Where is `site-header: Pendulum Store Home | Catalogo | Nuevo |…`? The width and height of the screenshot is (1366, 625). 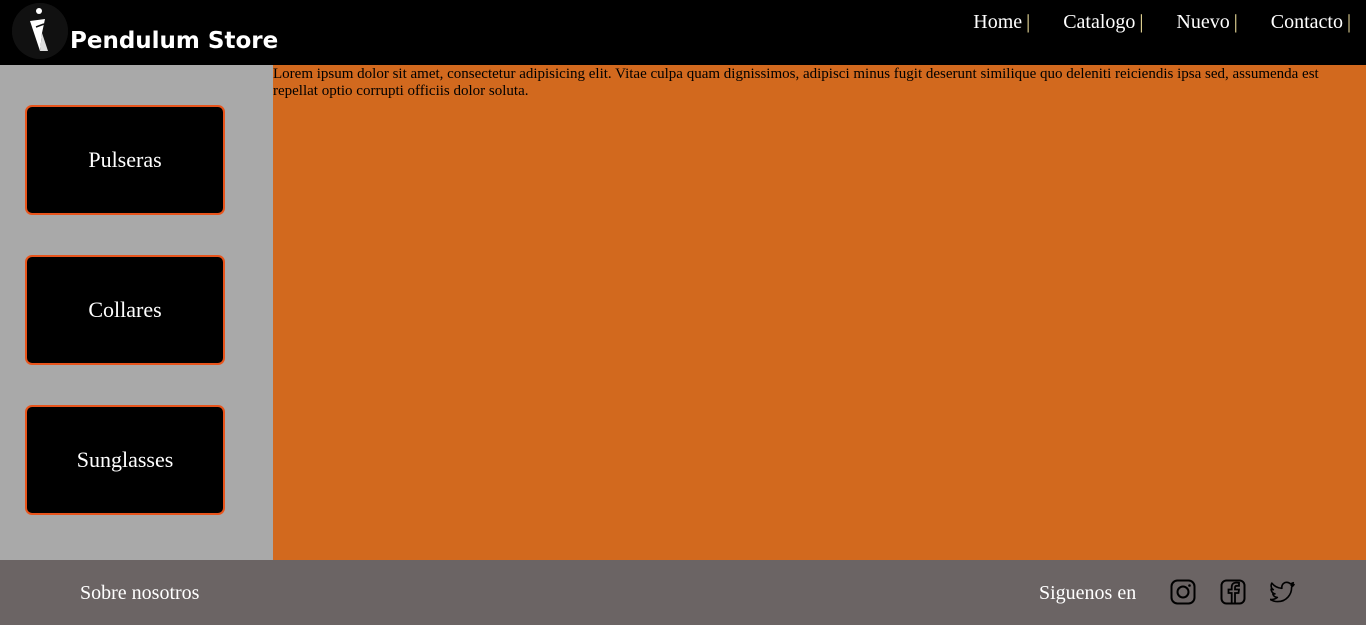
site-header: Pendulum Store Home | Catalogo | Nuevo |… is located at coordinates (683, 32).